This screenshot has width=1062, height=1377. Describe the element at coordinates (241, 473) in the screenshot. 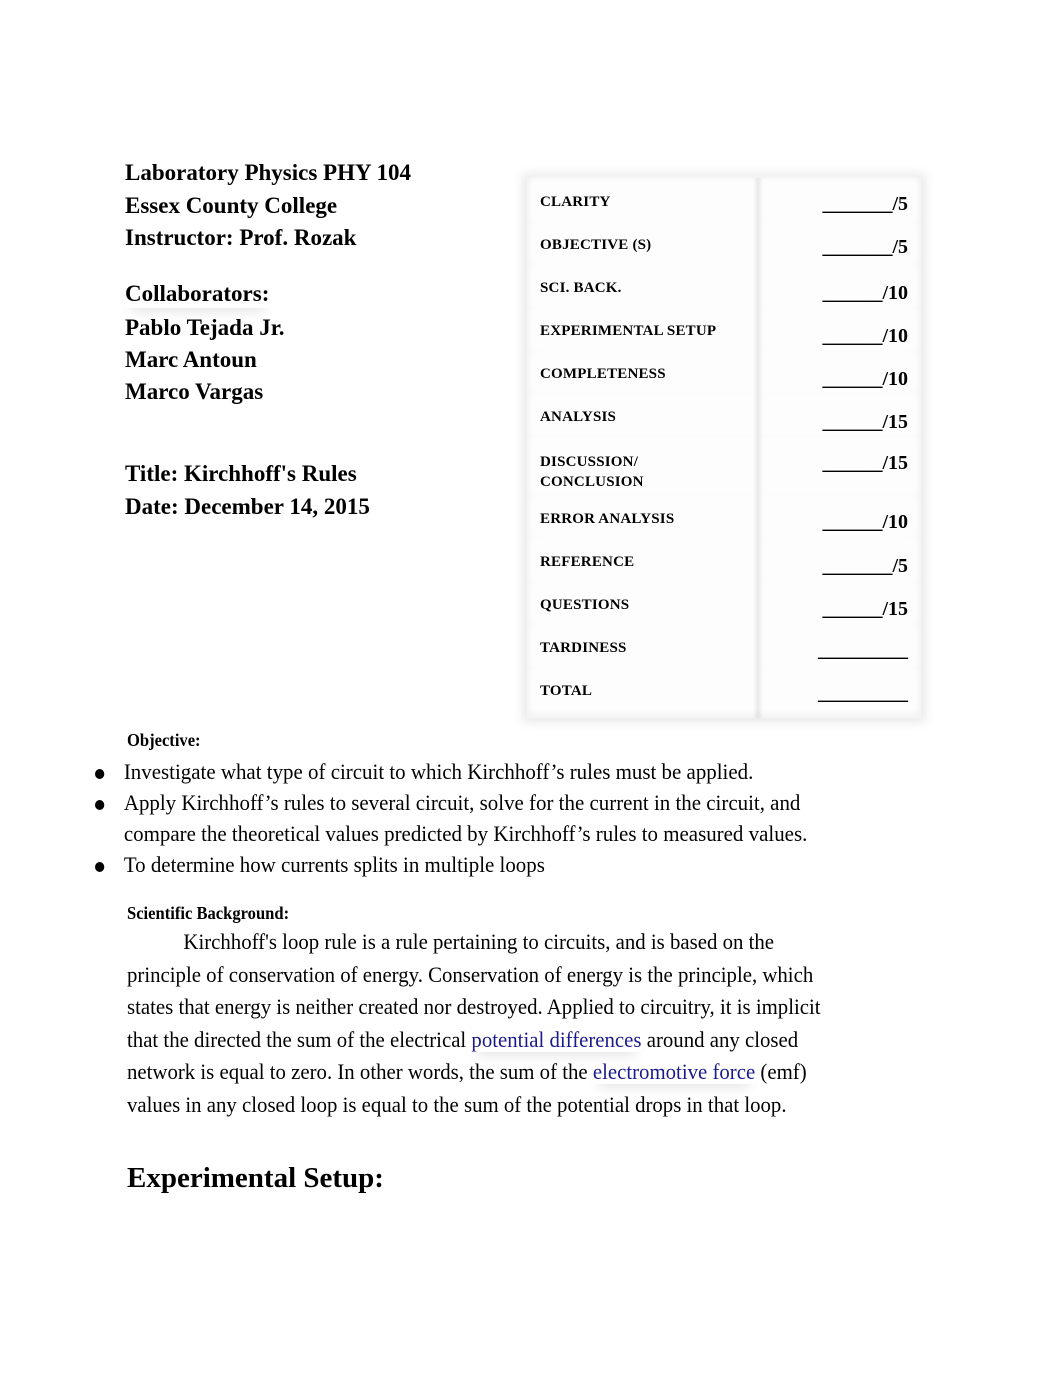

I see `lab-title: Title: Kirchhoff's Rules` at that location.